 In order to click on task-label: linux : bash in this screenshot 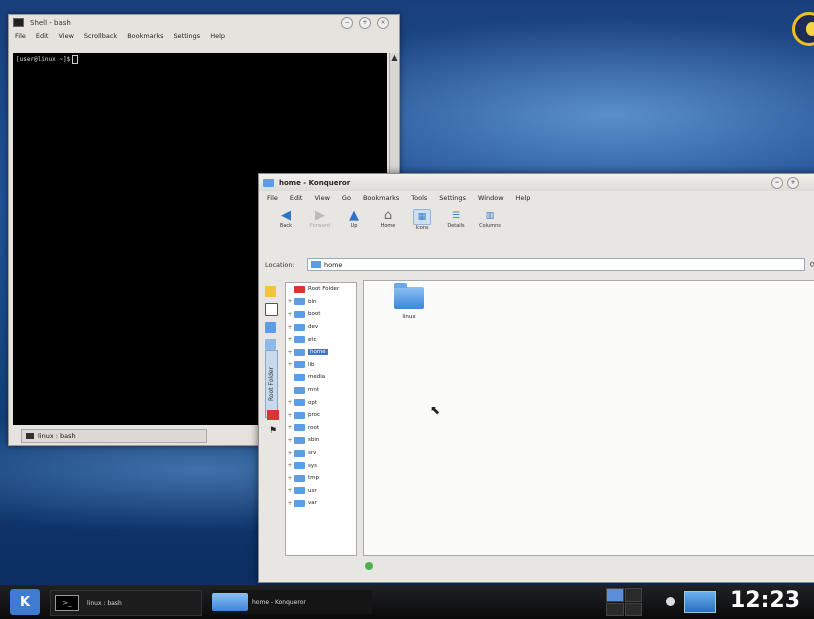, I will do `click(104, 603)`.